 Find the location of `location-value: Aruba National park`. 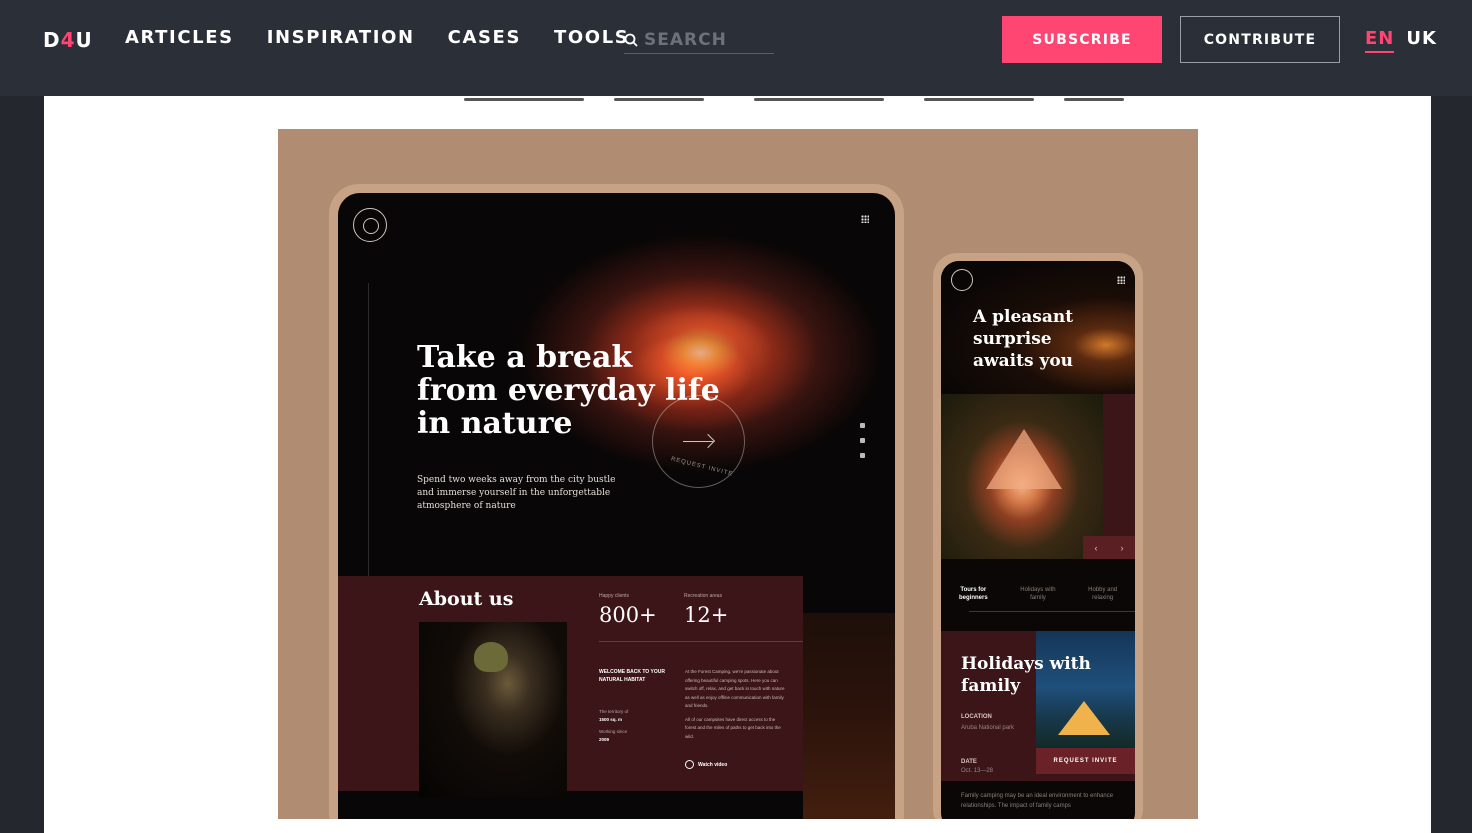

location-value: Aruba National park is located at coordinates (988, 728).